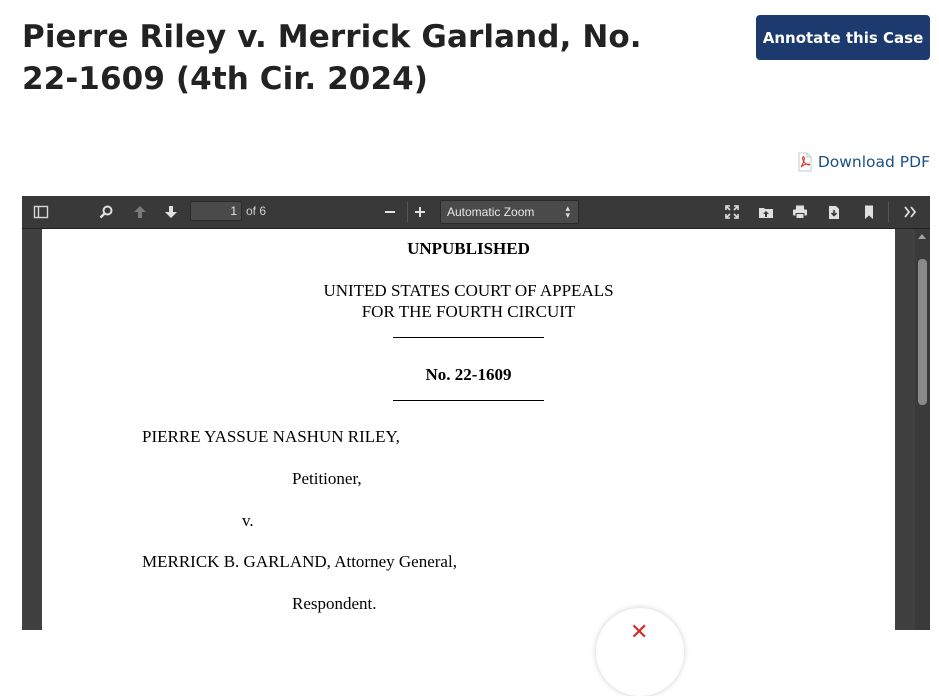 Image resolution: width=939 pixels, height=696 pixels. I want to click on tools-icon, so click(910, 212).